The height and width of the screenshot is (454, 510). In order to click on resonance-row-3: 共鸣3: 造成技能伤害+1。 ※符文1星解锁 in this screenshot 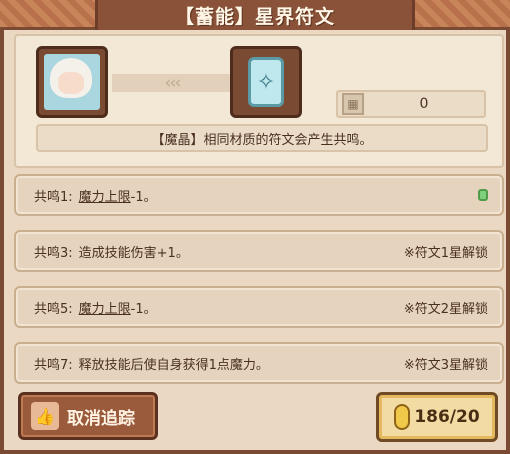, I will do `click(259, 251)`.